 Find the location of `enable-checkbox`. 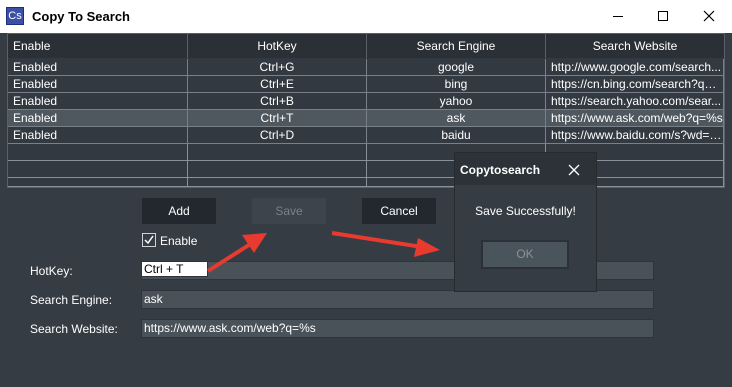

enable-checkbox is located at coordinates (149, 240).